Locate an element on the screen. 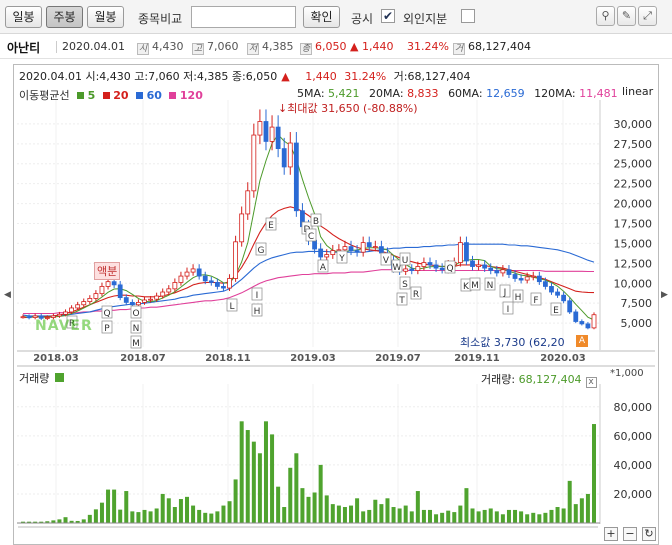 The height and width of the screenshot is (545, 672). divider is located at coordinates (56, 47).